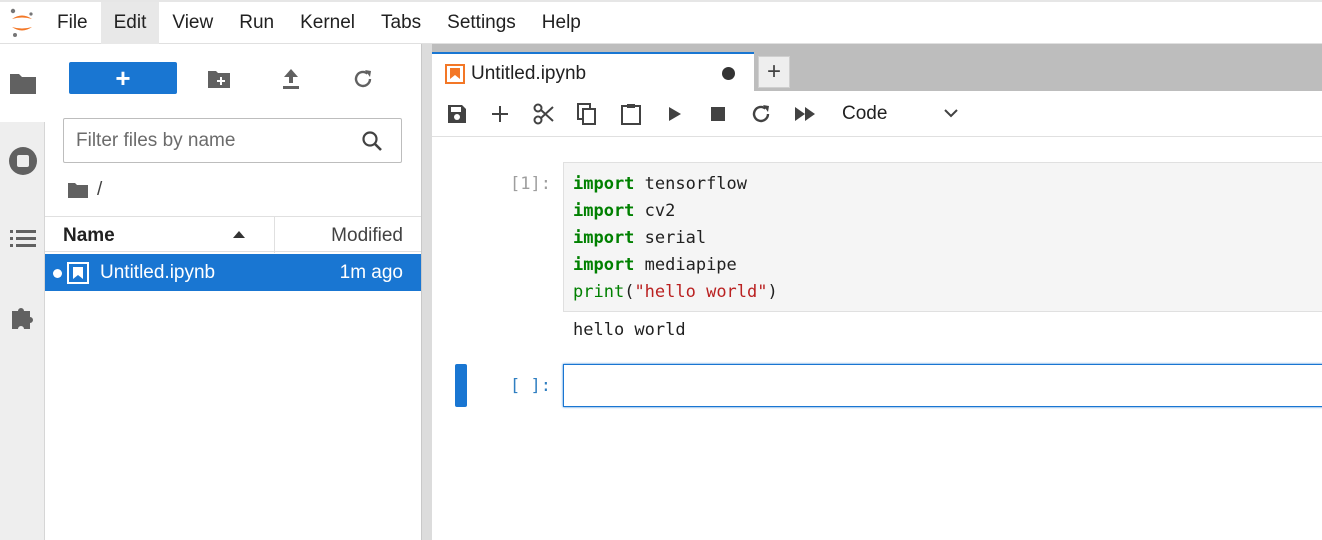 The image size is (1322, 540). What do you see at coordinates (256, 23) in the screenshot?
I see `menu-run: Run` at bounding box center [256, 23].